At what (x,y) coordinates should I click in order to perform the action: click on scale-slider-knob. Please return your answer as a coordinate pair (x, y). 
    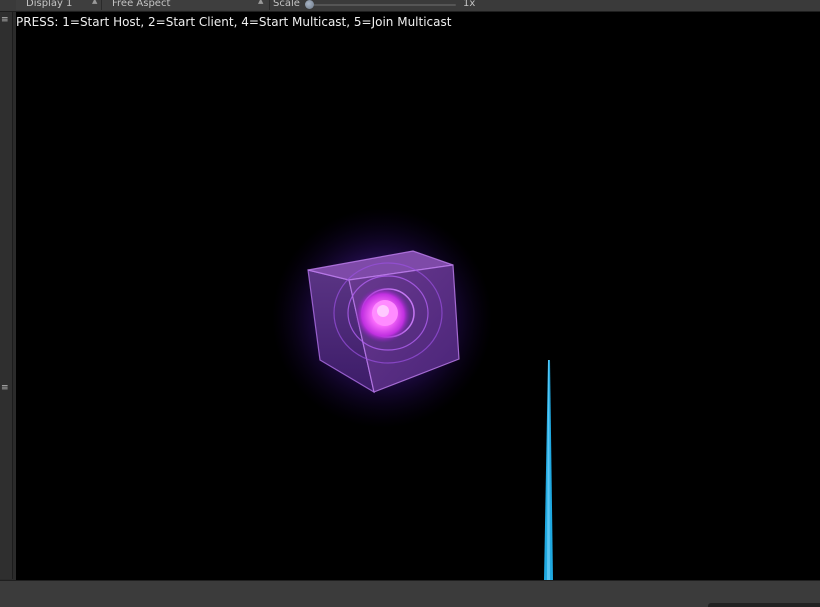
    Looking at the image, I should click on (309, 4).